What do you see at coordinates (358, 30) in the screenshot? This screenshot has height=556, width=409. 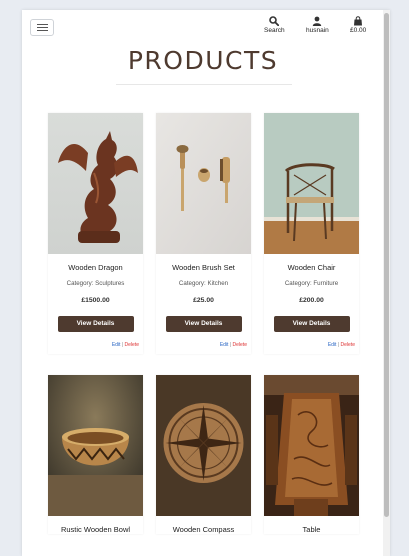 I see `nav-cart-total: £0.00` at bounding box center [358, 30].